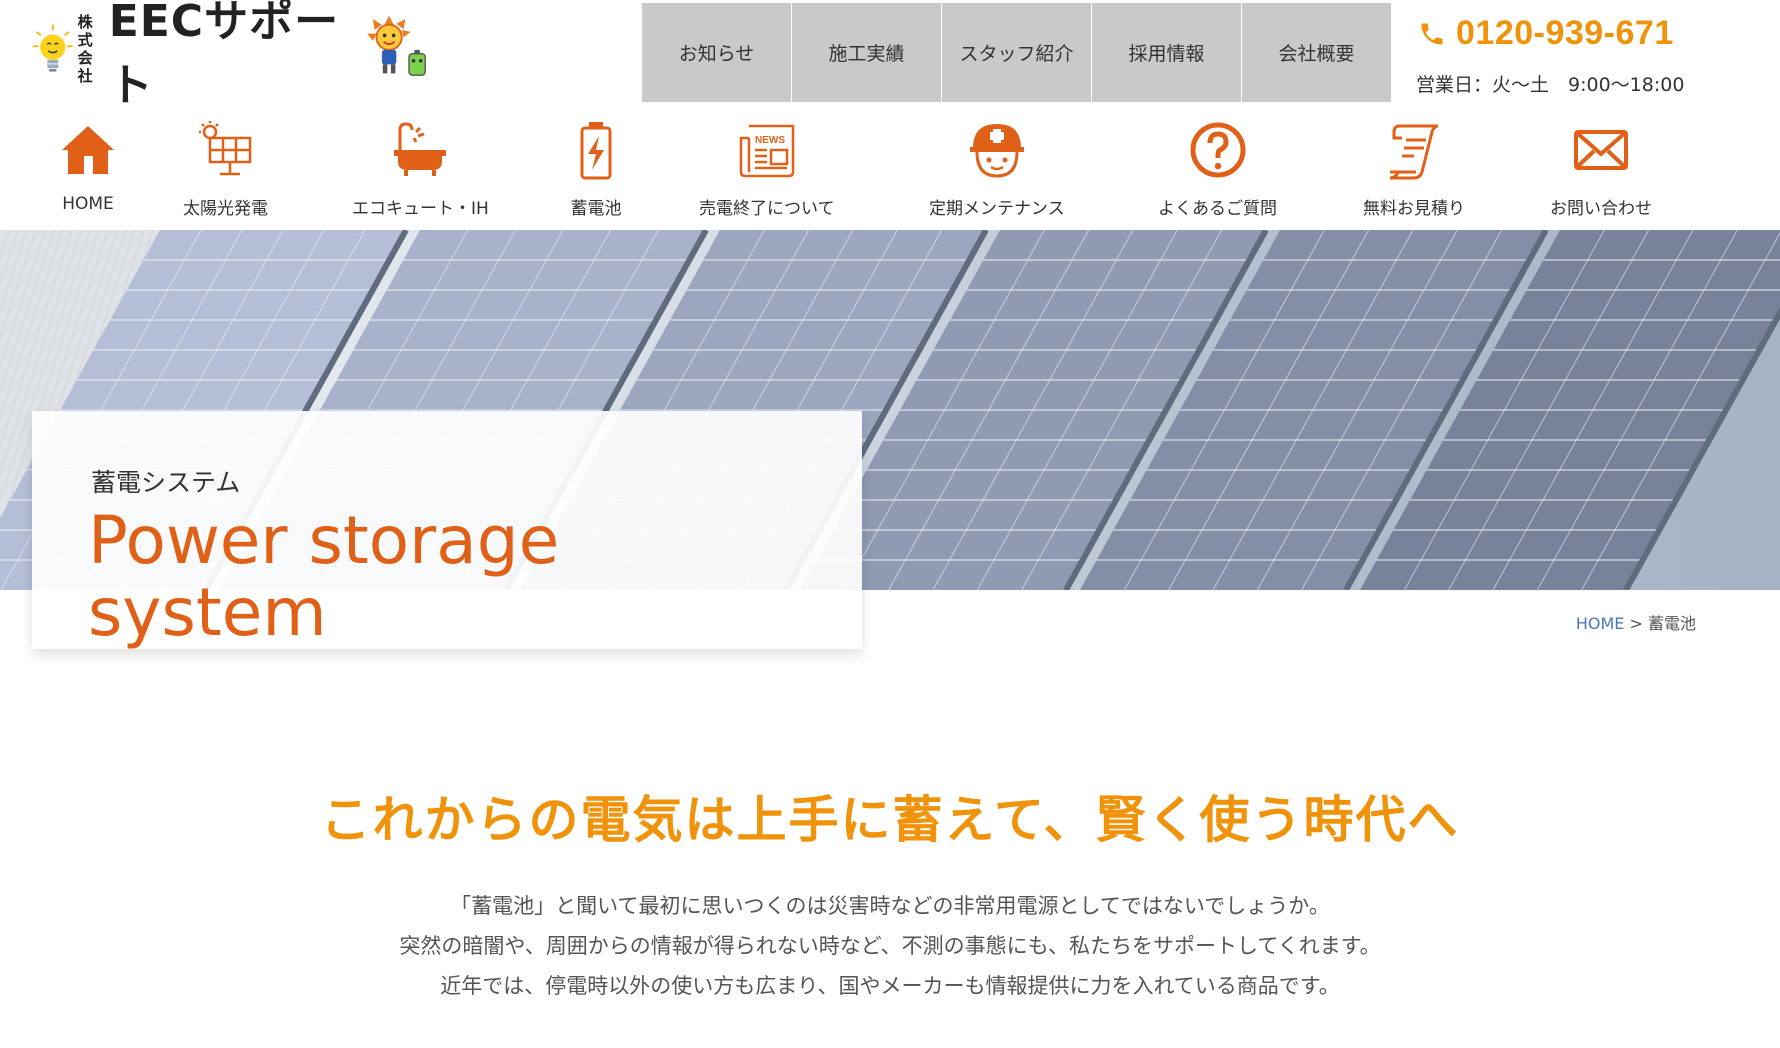 The width and height of the screenshot is (1780, 1048). What do you see at coordinates (1601, 209) in the screenshot?
I see `iconnav-contact-label: お問い合わせ` at bounding box center [1601, 209].